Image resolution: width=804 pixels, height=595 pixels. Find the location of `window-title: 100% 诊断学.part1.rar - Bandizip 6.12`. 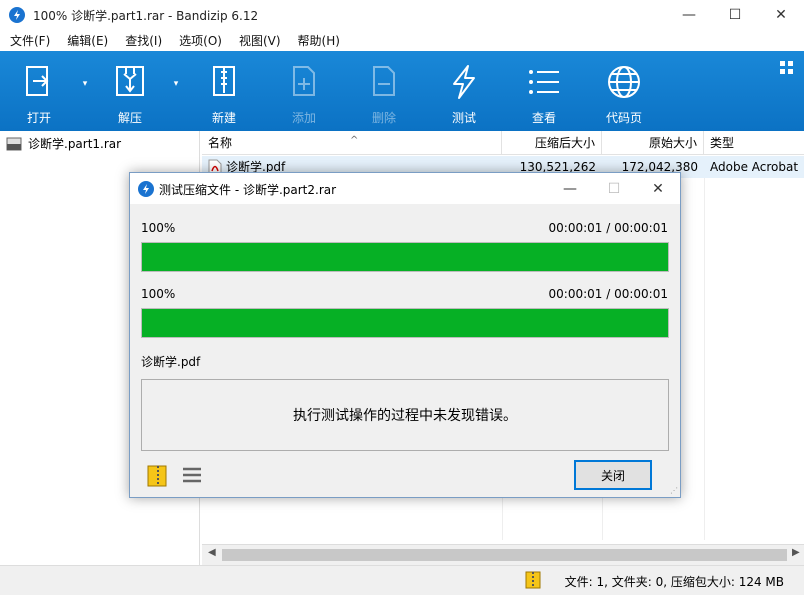

window-title: 100% 诊断学.part1.rar - Bandizip 6.12 is located at coordinates (146, 15).